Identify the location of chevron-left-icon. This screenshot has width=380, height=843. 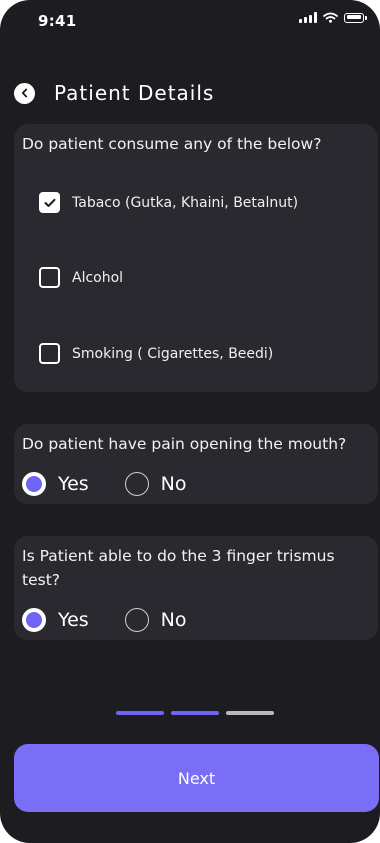
(24, 93).